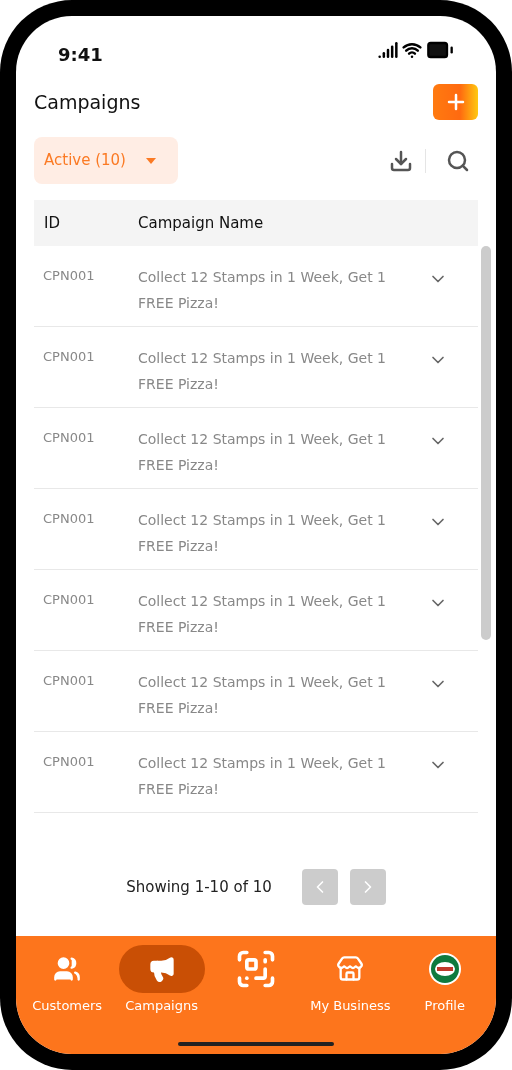 The width and height of the screenshot is (512, 1070). I want to click on page-title: Campaigns, so click(87, 102).